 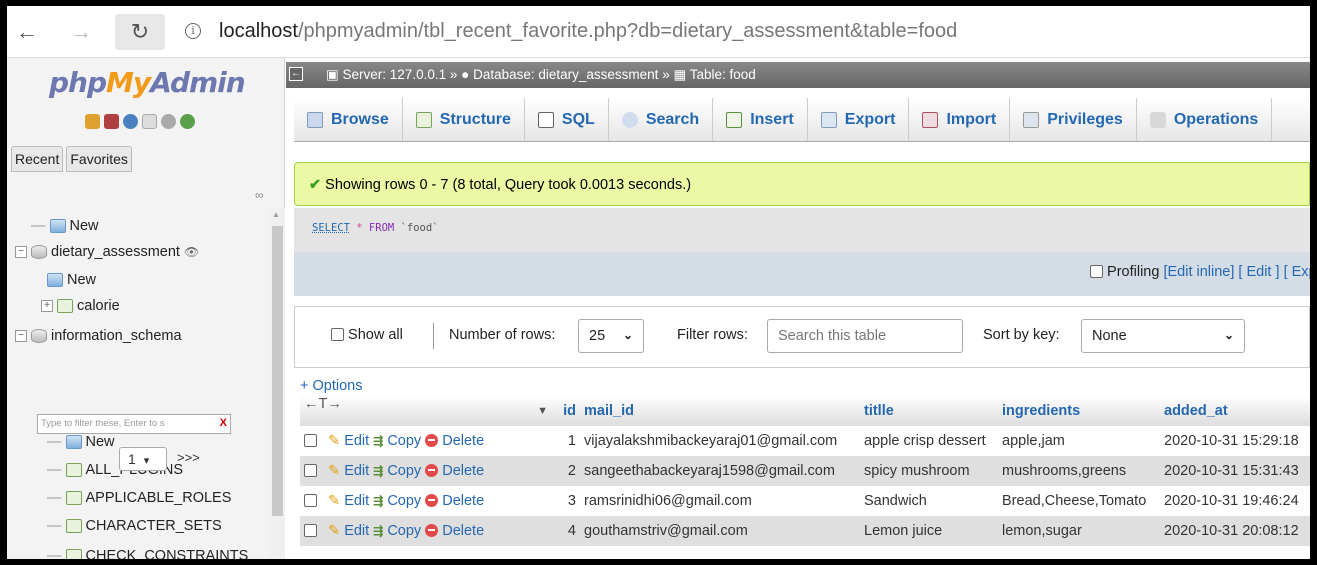 What do you see at coordinates (139, 498) in the screenshot?
I see `tree-item-applicable-roles: — APPLICABLE_ROLES` at bounding box center [139, 498].